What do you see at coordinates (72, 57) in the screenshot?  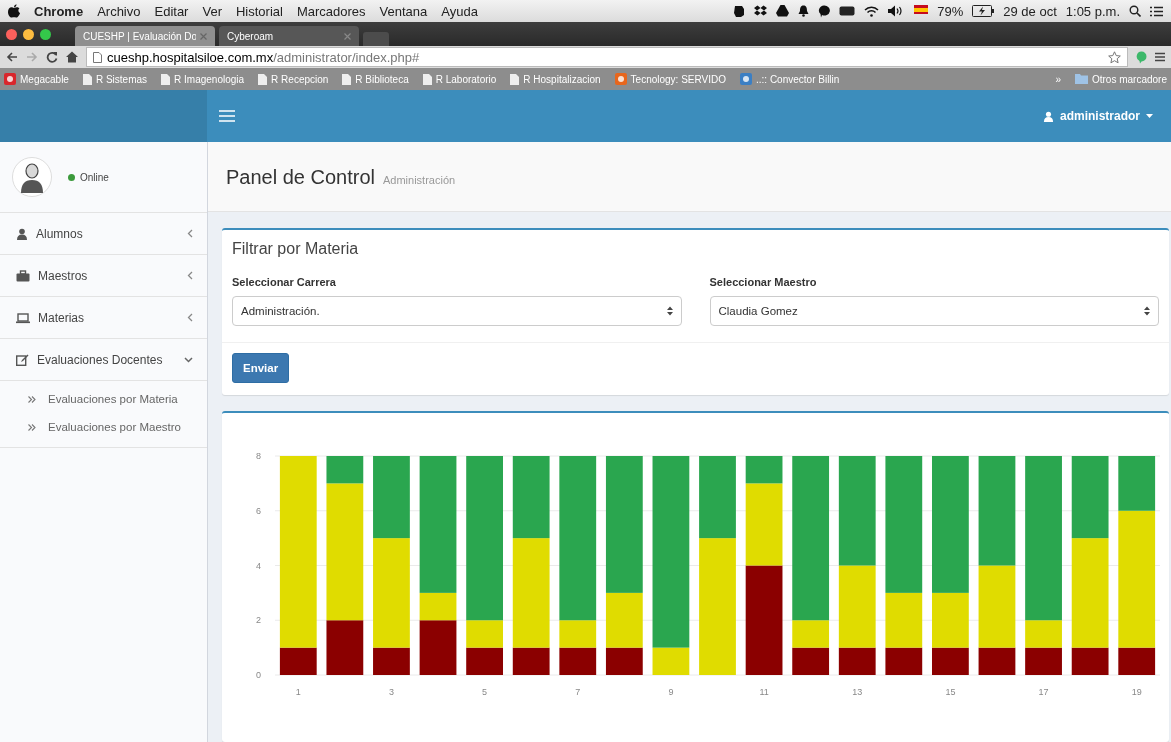 I see `home-icon` at bounding box center [72, 57].